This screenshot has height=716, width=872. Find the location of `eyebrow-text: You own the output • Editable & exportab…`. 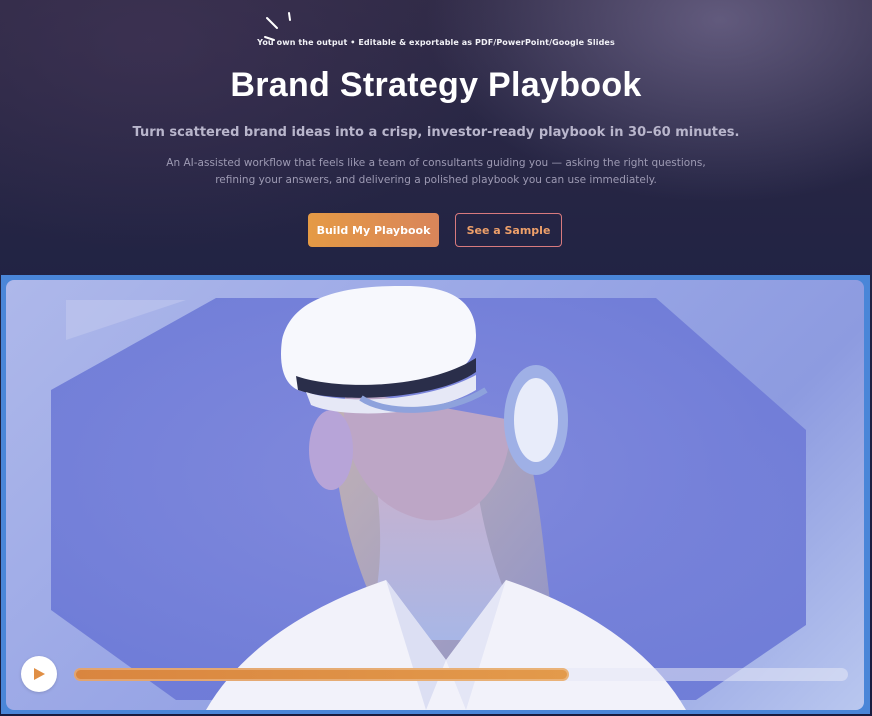

eyebrow-text: You own the output • Editable & exportab… is located at coordinates (436, 42).